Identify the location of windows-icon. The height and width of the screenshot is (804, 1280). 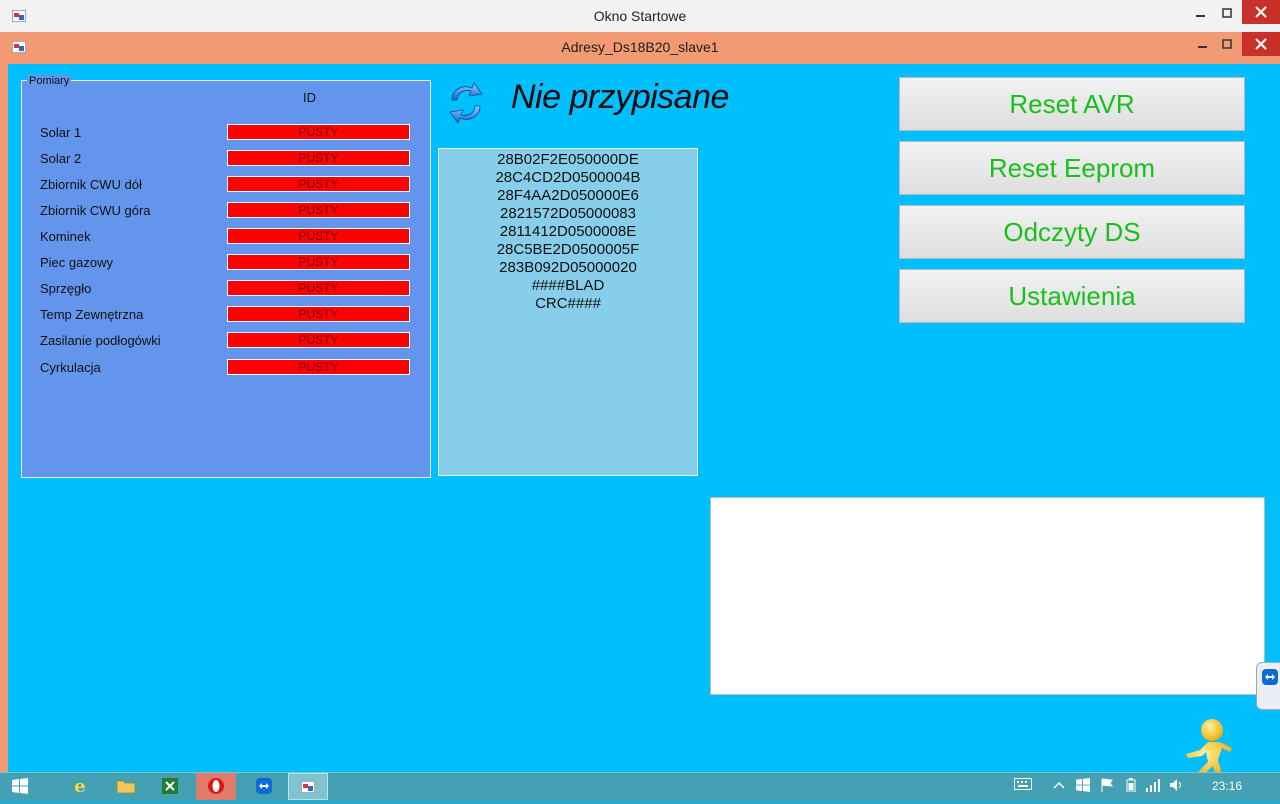
(20, 786).